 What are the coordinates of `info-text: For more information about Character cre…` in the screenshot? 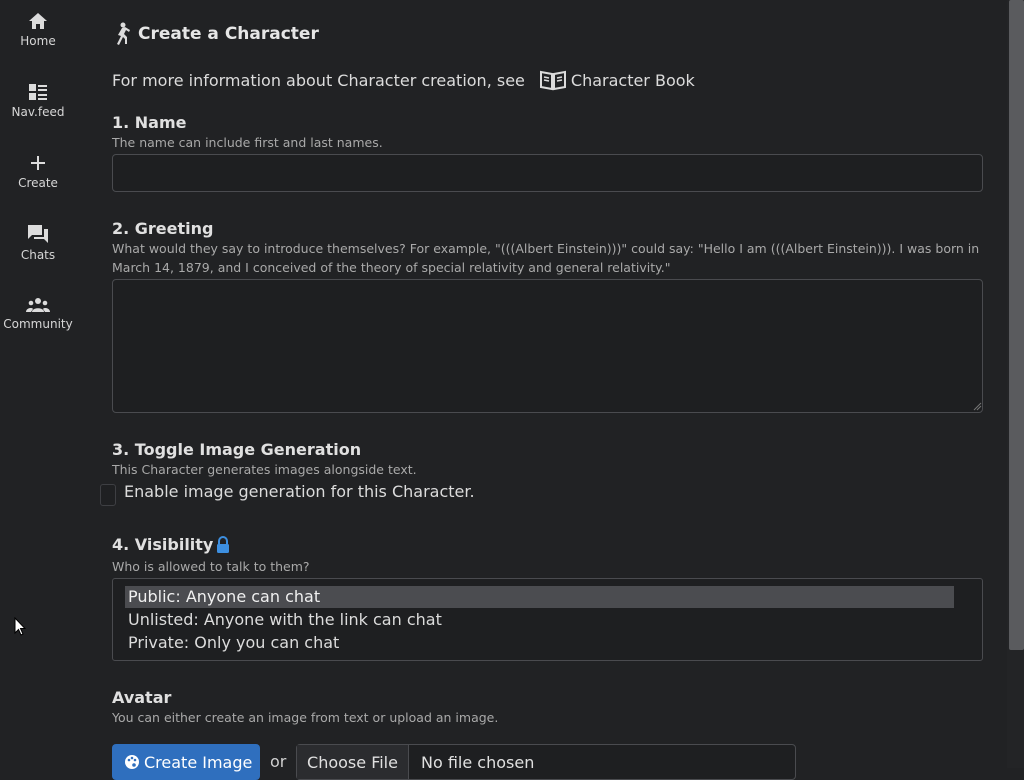 It's located at (318, 80).